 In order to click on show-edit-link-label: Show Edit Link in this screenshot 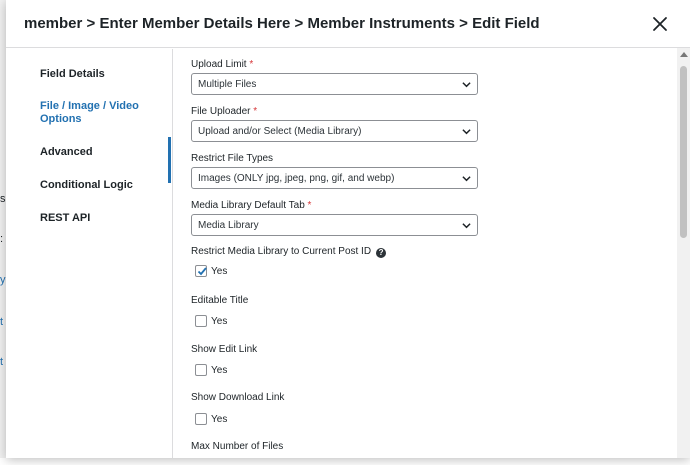, I will do `click(224, 349)`.